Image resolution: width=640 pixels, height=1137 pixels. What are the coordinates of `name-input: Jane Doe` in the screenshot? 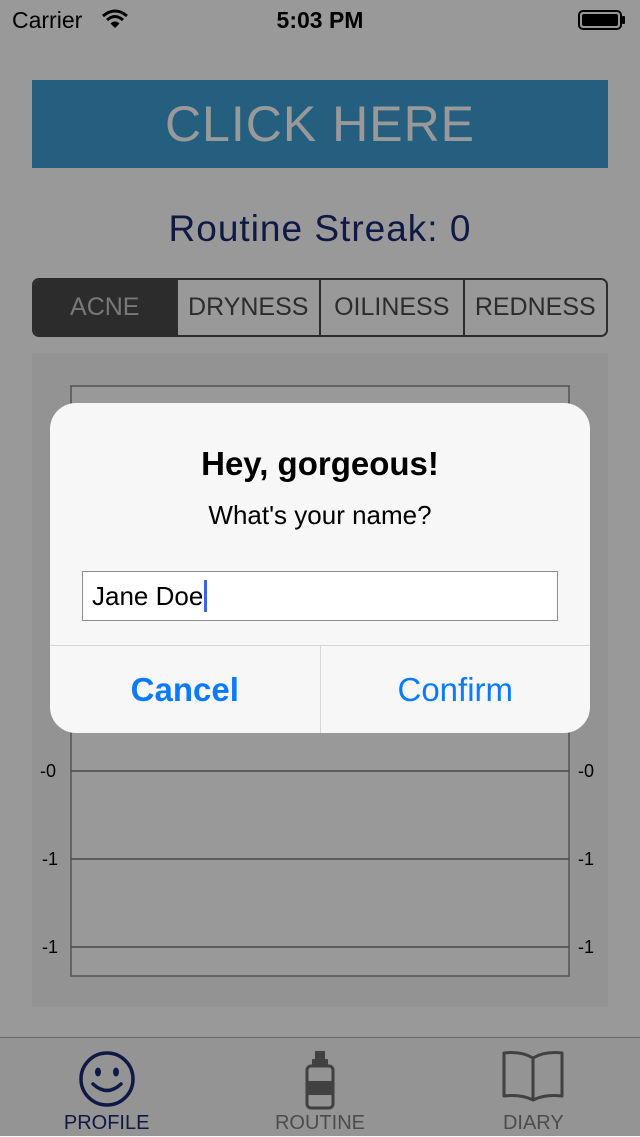 It's located at (320, 596).